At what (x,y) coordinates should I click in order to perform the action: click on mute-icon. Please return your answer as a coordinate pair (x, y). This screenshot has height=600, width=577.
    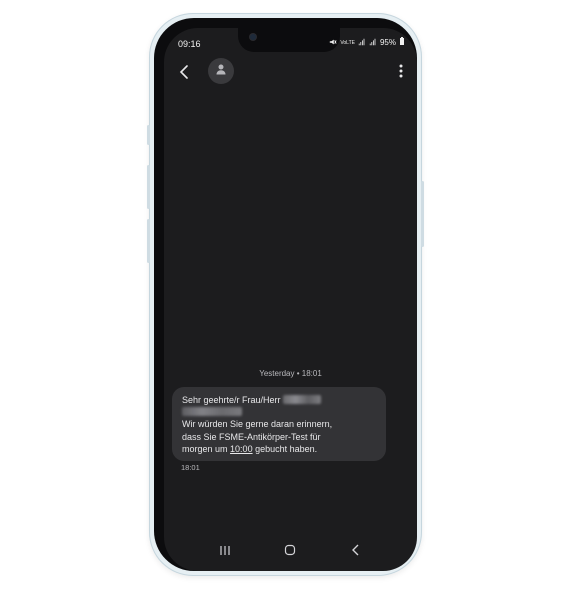
    Looking at the image, I should click on (333, 43).